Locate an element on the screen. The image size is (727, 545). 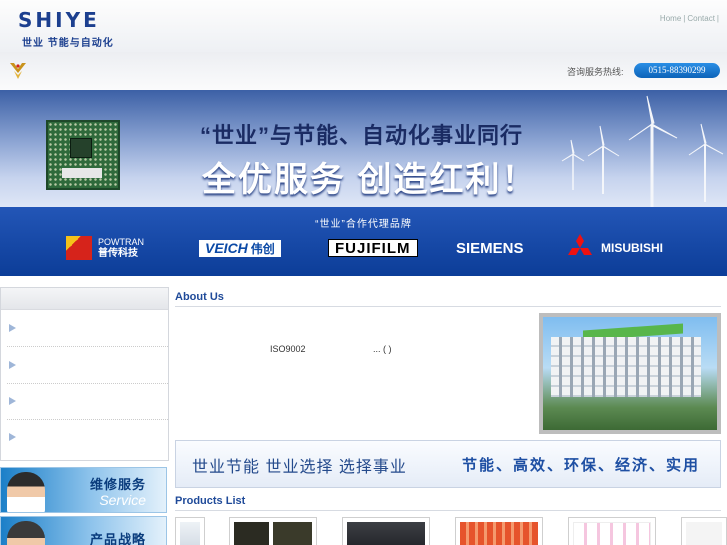
wind-turbine-icon is located at coordinates (642, 151).